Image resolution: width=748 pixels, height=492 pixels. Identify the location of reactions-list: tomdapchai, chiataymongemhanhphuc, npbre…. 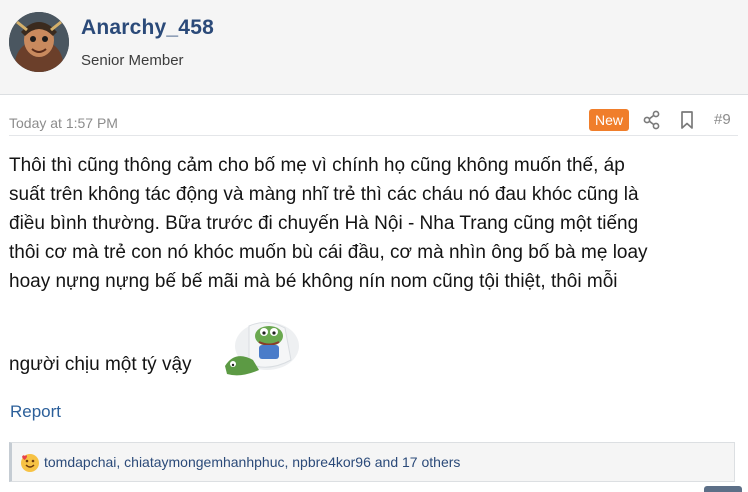
(252, 462).